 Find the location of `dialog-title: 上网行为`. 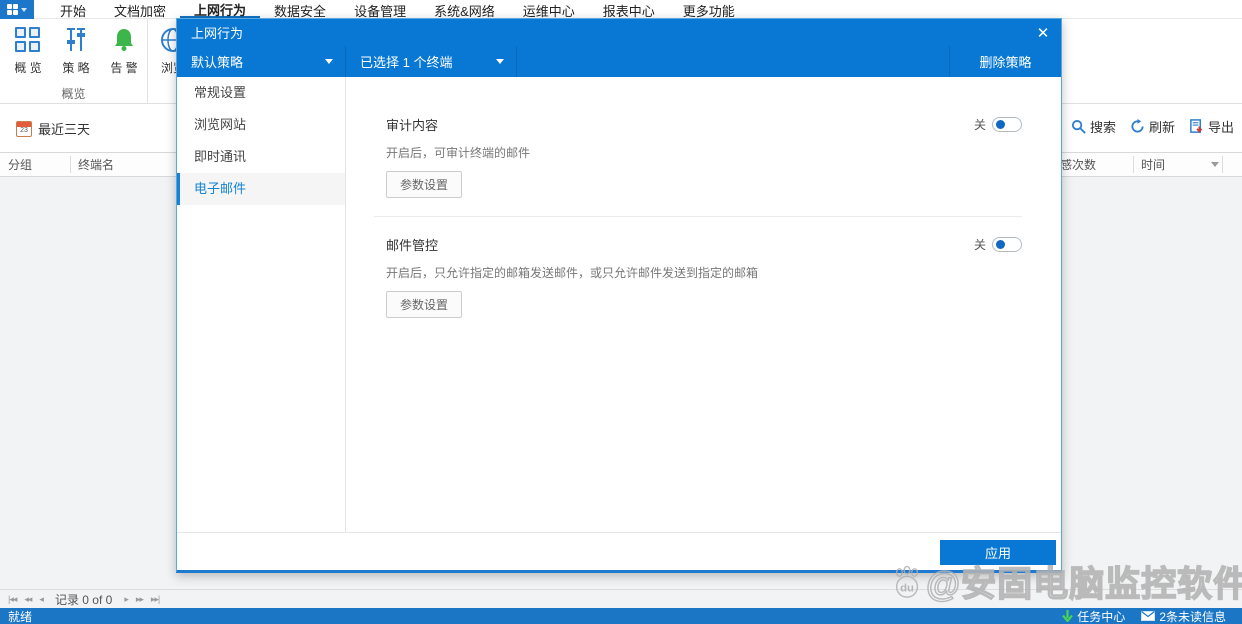

dialog-title: 上网行为 is located at coordinates (217, 33).